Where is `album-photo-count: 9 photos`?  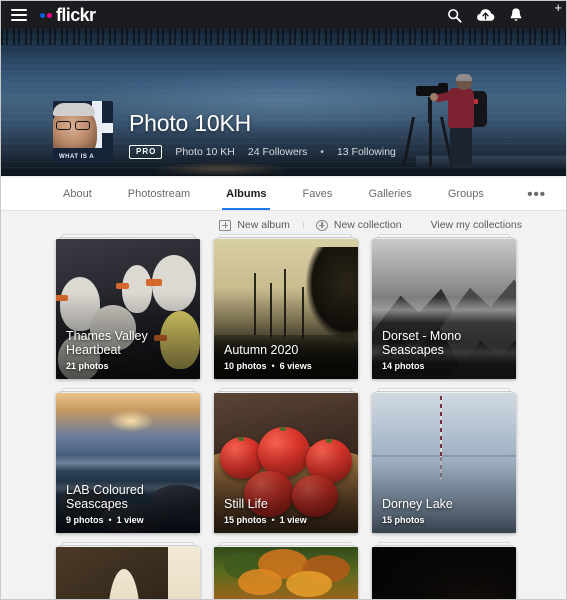
album-photo-count: 9 photos is located at coordinates (85, 520).